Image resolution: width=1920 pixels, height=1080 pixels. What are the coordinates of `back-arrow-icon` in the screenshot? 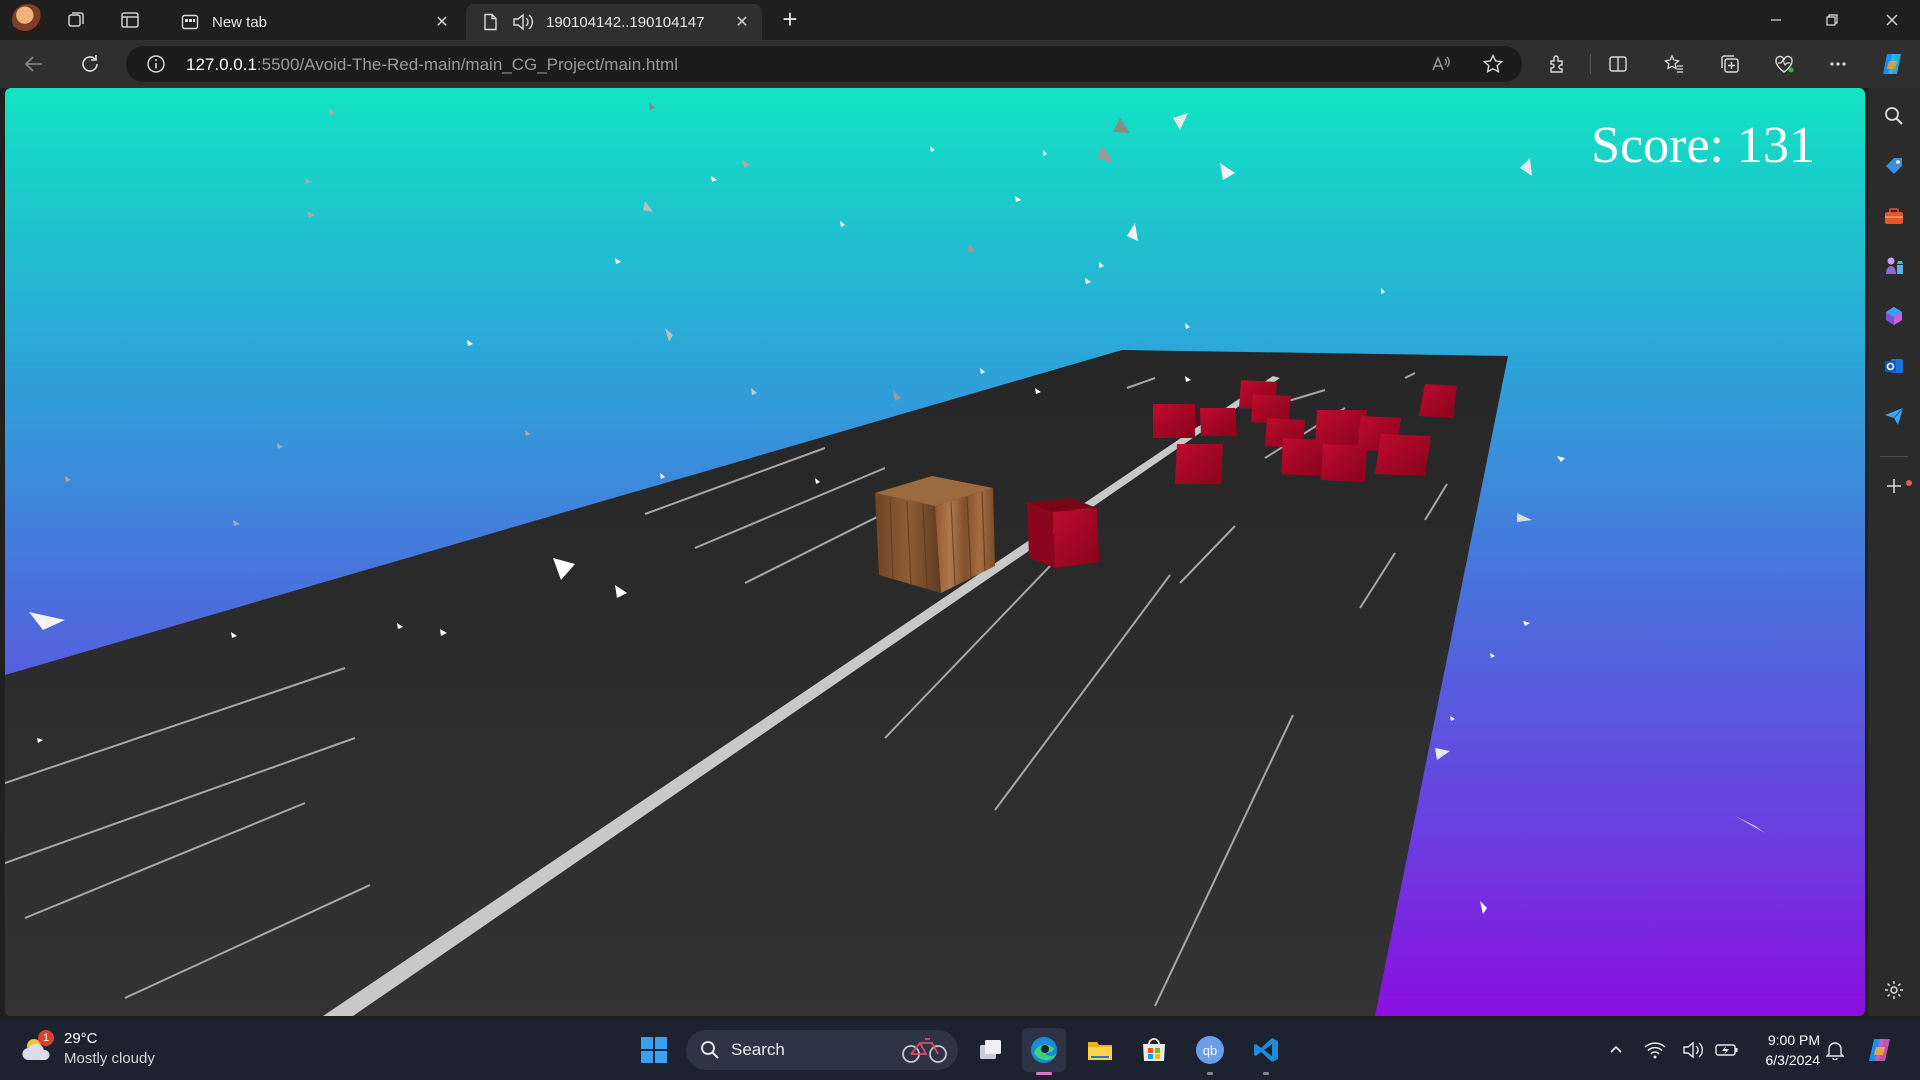 It's located at (34, 64).